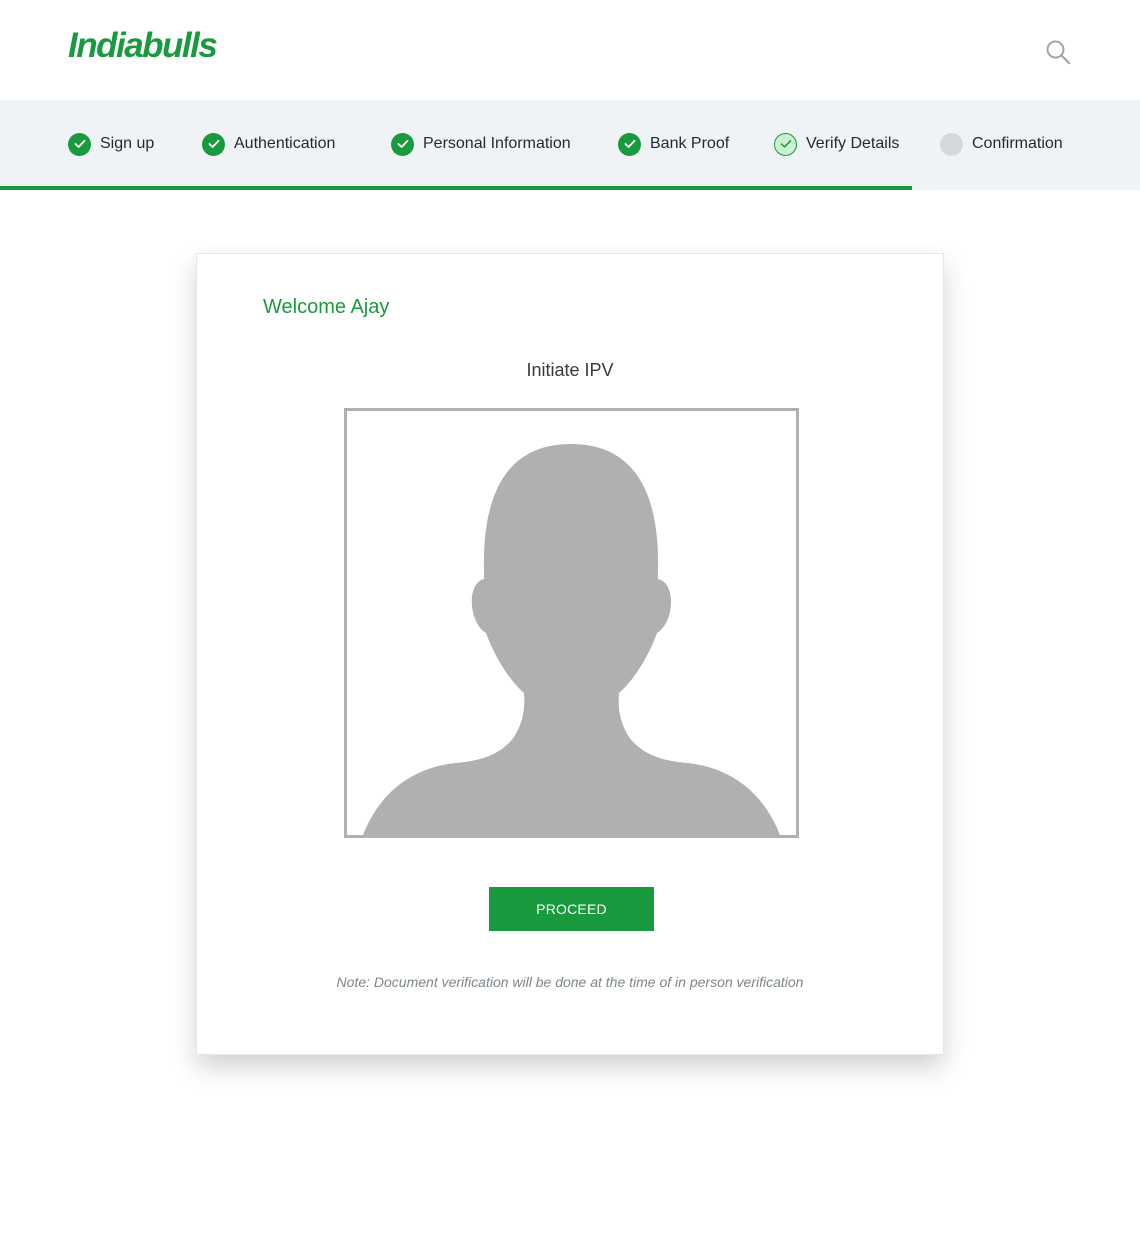 The width and height of the screenshot is (1140, 1256). Describe the element at coordinates (497, 143) in the screenshot. I see `step-label: Personal Information` at that location.